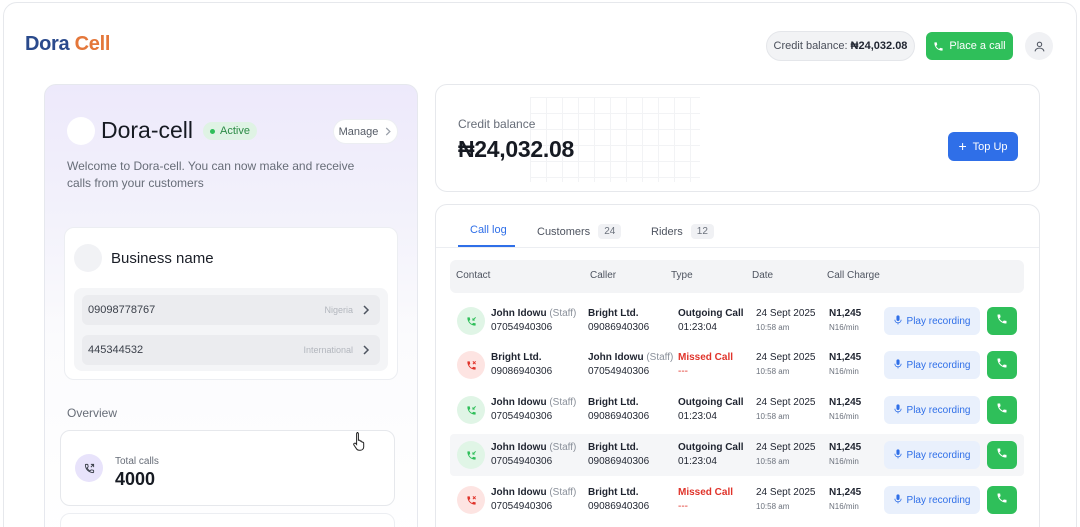 This screenshot has height=527, width=1080. Describe the element at coordinates (471, 500) in the screenshot. I see `missed-call-icon` at that location.